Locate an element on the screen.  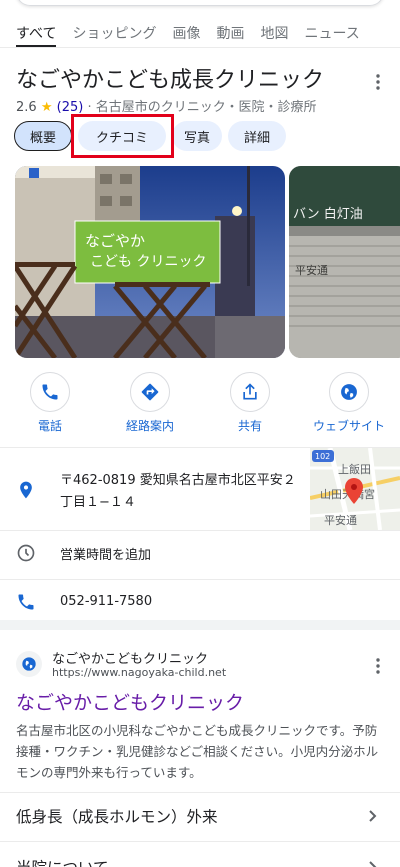
add-hours-link: 営業時間を追加 is located at coordinates (105, 553).